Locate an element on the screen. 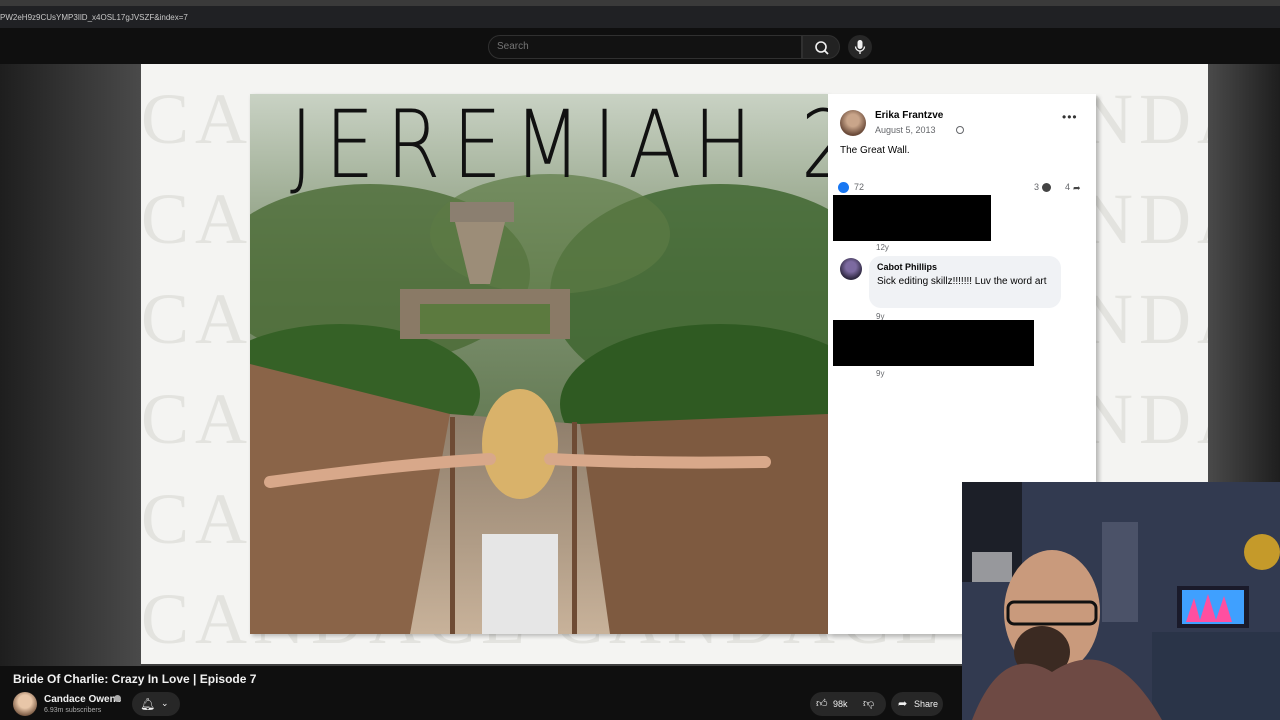  webcam-overlay is located at coordinates (1121, 601).